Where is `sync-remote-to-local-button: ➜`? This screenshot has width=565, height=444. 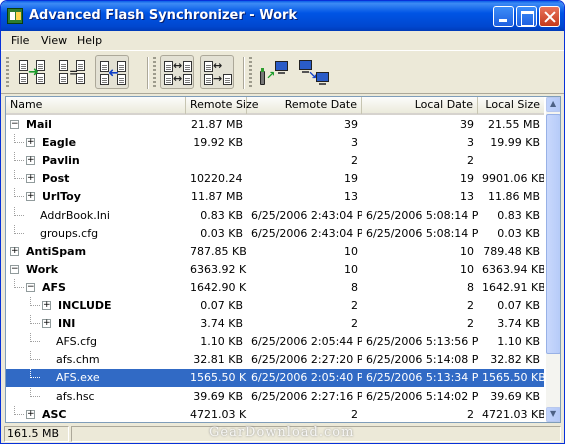 sync-remote-to-local-button: ➜ is located at coordinates (112, 72).